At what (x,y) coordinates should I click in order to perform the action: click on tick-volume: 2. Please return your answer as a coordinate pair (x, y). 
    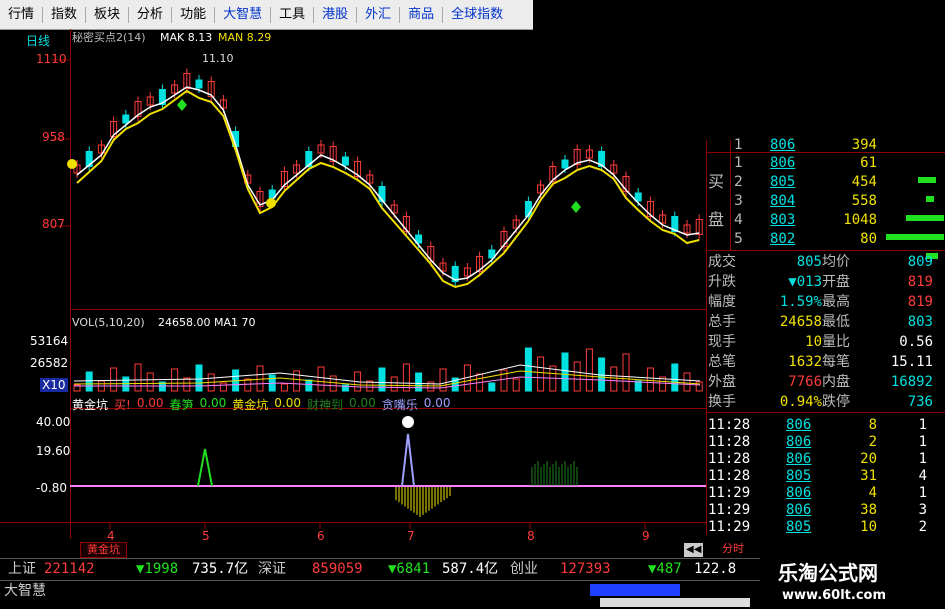
    Looking at the image, I should click on (872, 442).